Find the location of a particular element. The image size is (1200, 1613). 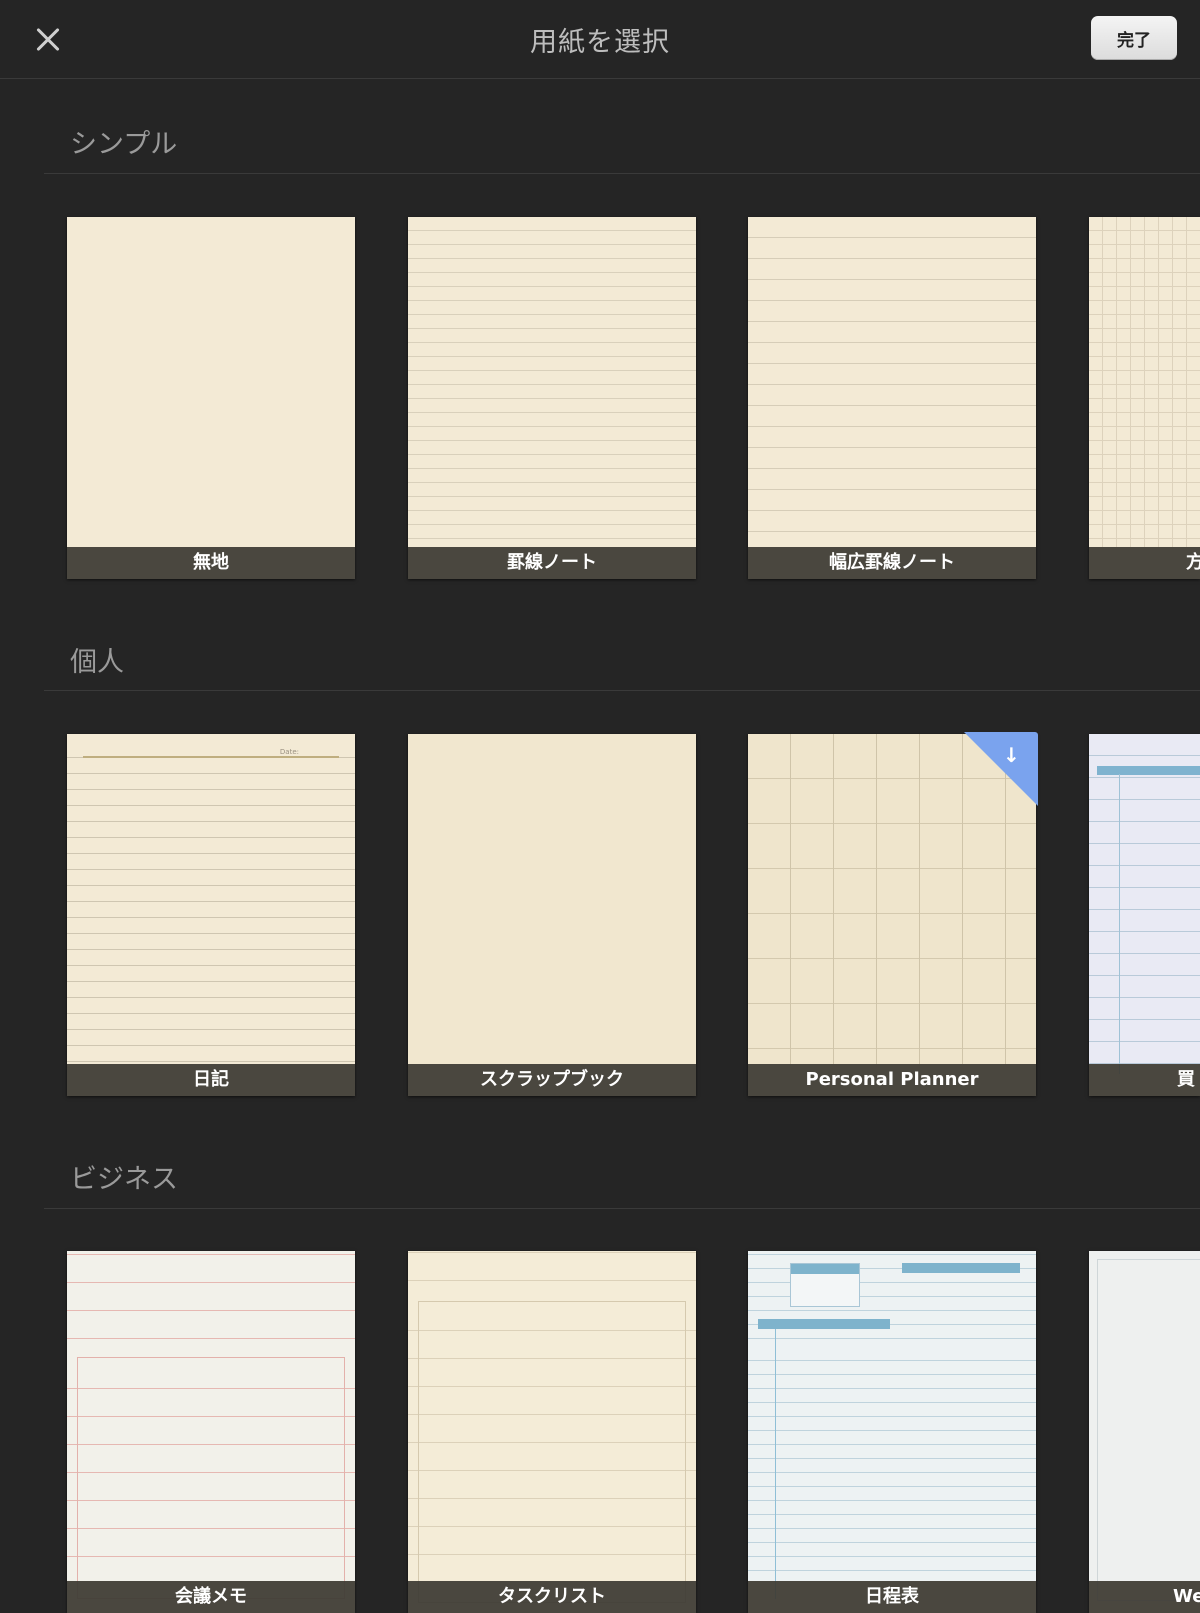

paper-label: 日記 is located at coordinates (211, 1080).